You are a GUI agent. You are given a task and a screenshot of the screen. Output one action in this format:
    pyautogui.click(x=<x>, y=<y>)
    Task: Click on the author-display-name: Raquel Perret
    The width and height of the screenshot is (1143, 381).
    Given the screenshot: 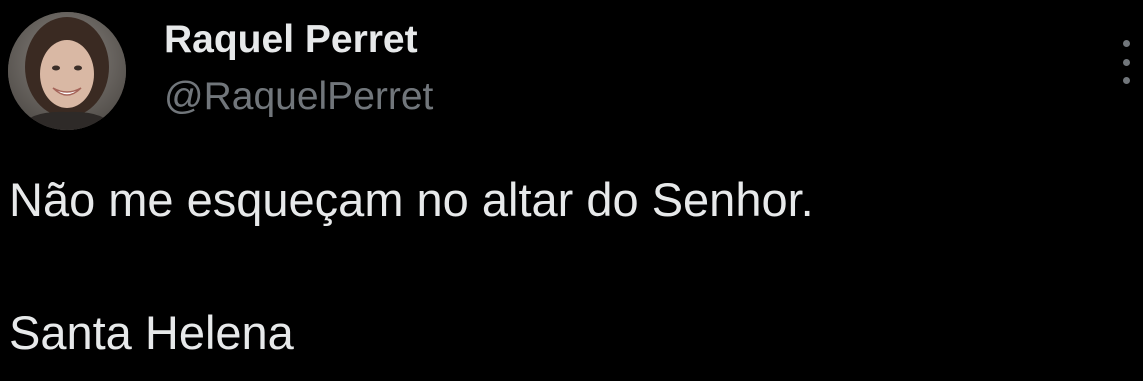 What is the action you would take?
    pyautogui.click(x=291, y=40)
    